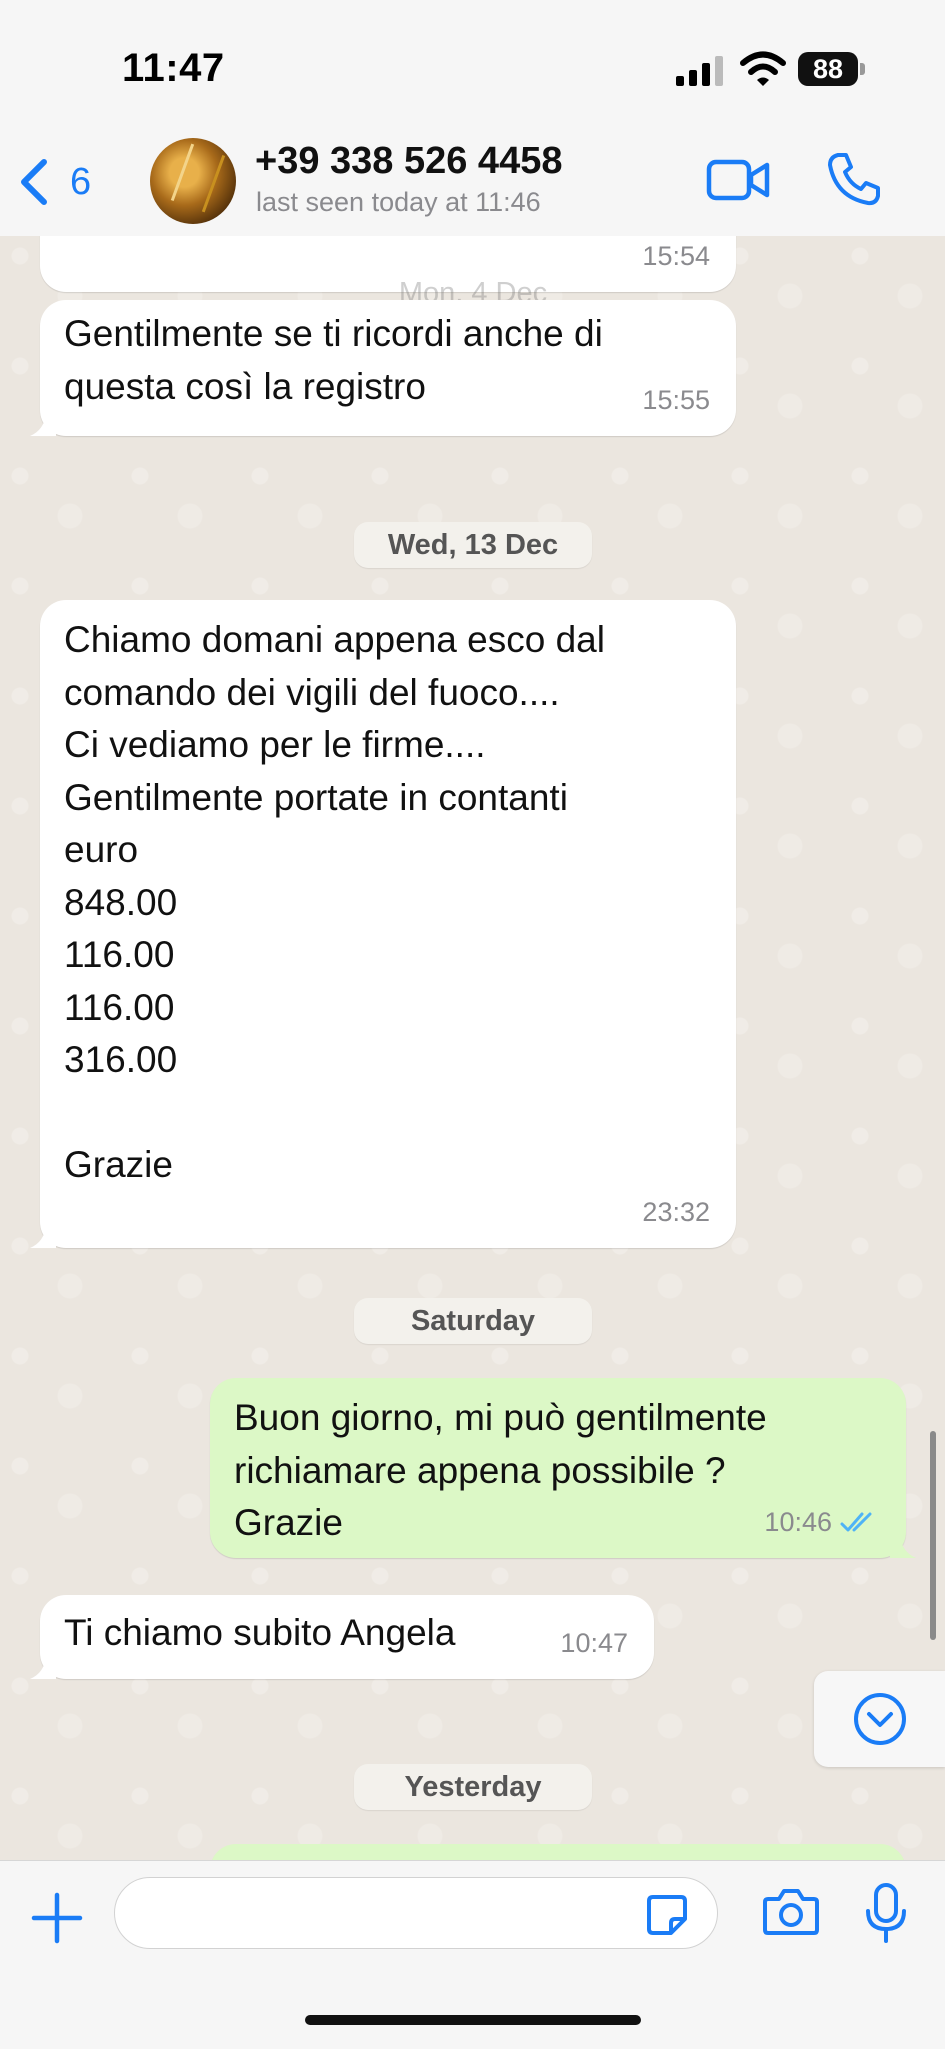 The height and width of the screenshot is (2049, 945). I want to click on message-bubble, so click(558, 1852).